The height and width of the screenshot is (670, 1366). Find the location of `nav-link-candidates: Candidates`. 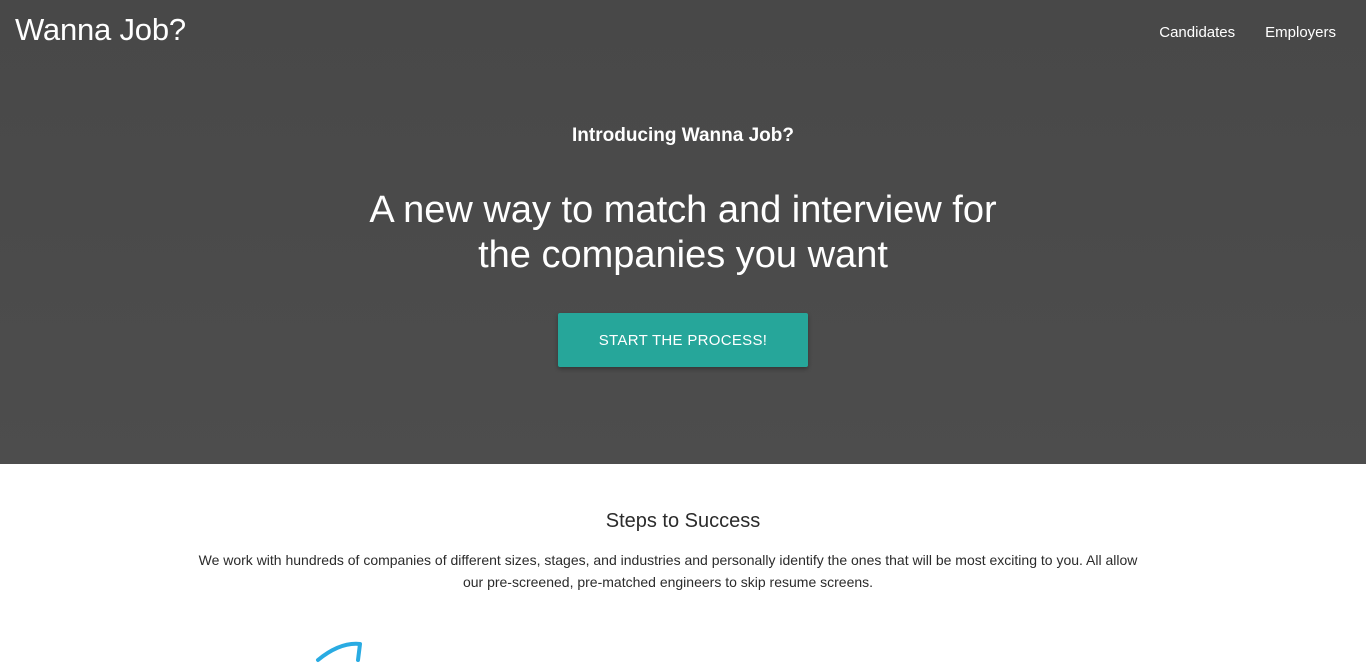

nav-link-candidates: Candidates is located at coordinates (1197, 32).